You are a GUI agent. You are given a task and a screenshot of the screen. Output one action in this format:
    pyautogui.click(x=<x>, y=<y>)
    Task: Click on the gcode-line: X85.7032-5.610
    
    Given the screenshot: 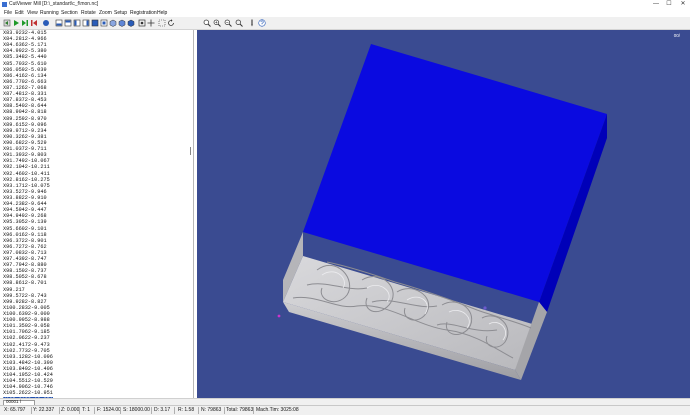 What is the action you would take?
    pyautogui.click(x=28, y=64)
    